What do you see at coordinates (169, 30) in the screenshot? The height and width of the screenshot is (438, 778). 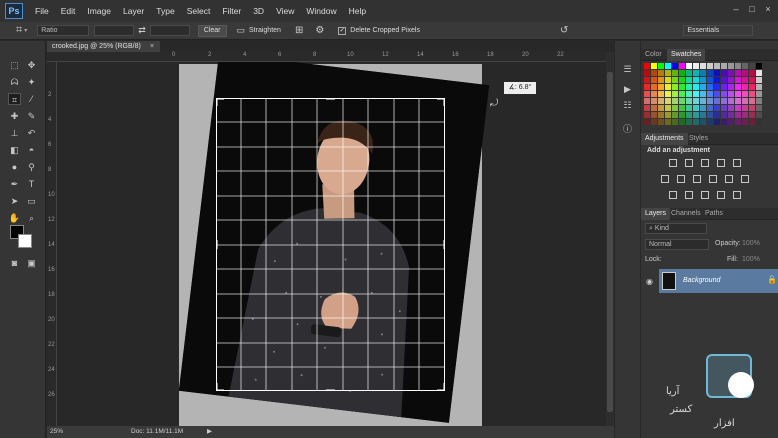 I see `ratio-height-input` at bounding box center [169, 30].